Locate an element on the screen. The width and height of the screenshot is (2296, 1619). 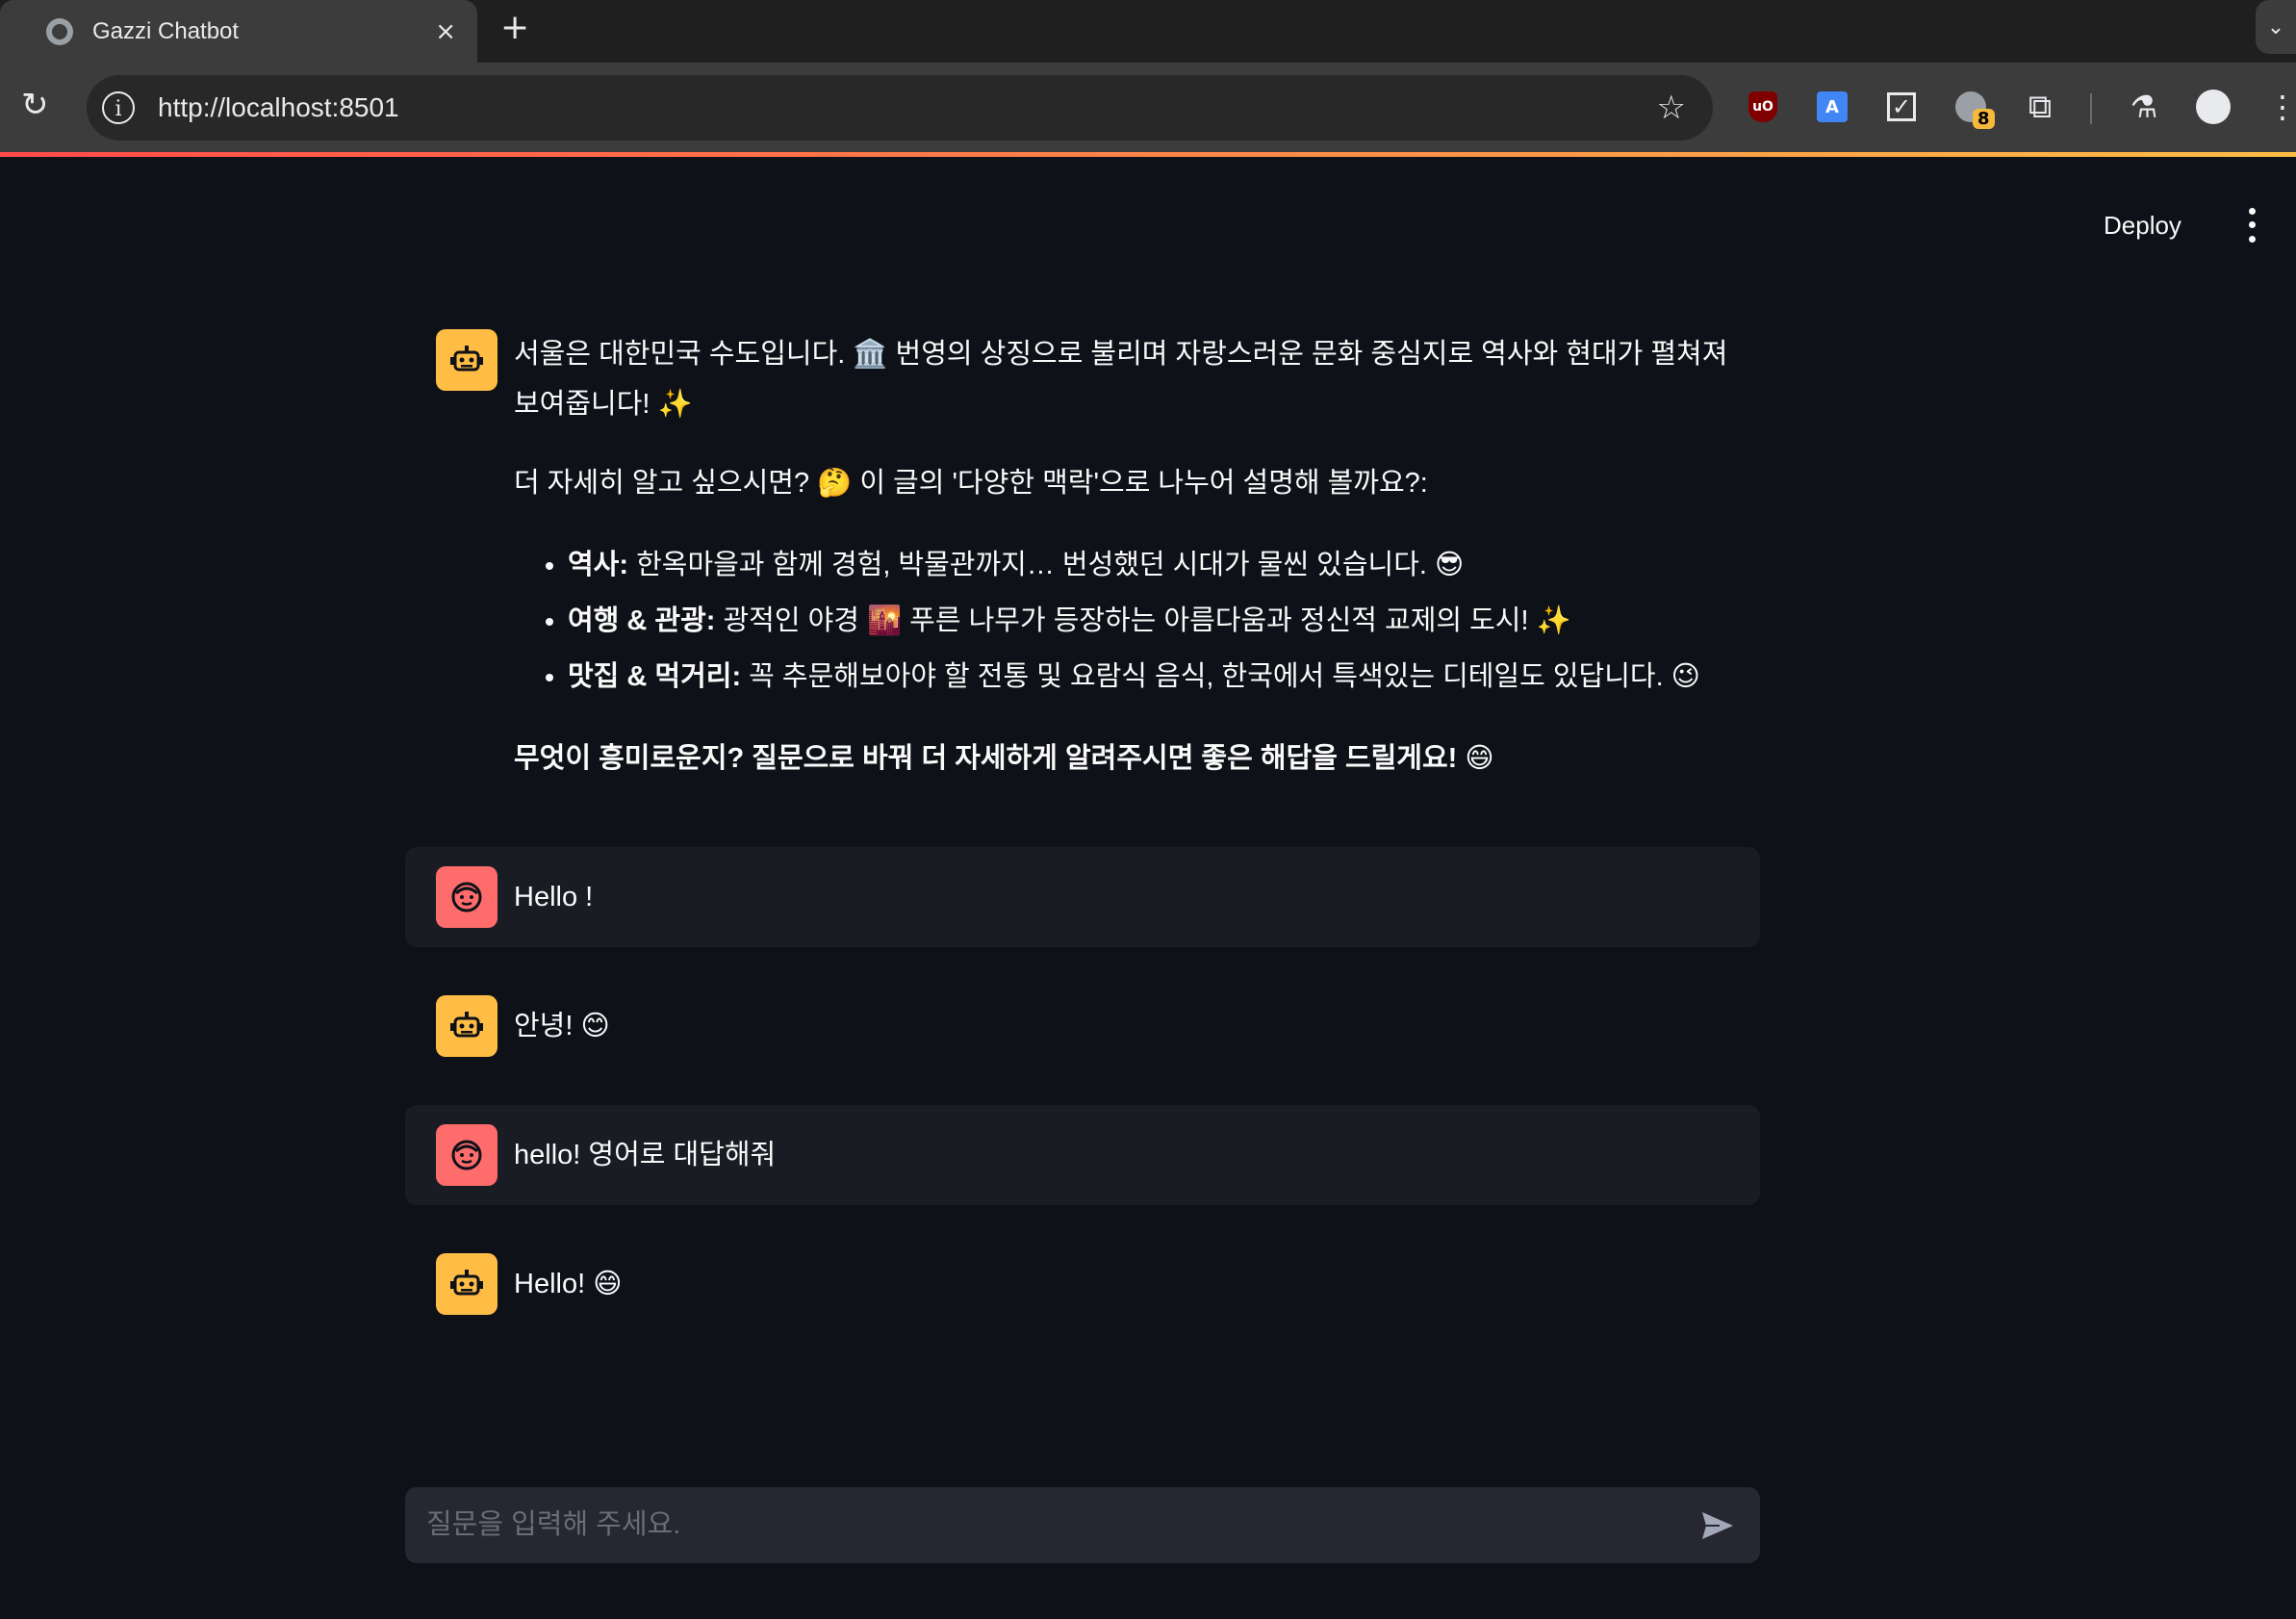
labs-flask-icon: ⚗ is located at coordinates (2144, 107).